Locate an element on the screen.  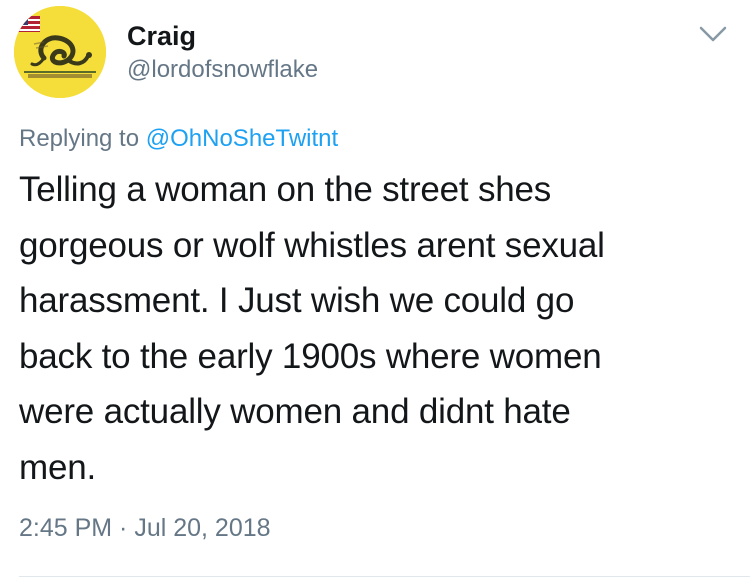
tweet-text-line: Telling a woman on the street shes is located at coordinates (285, 189).